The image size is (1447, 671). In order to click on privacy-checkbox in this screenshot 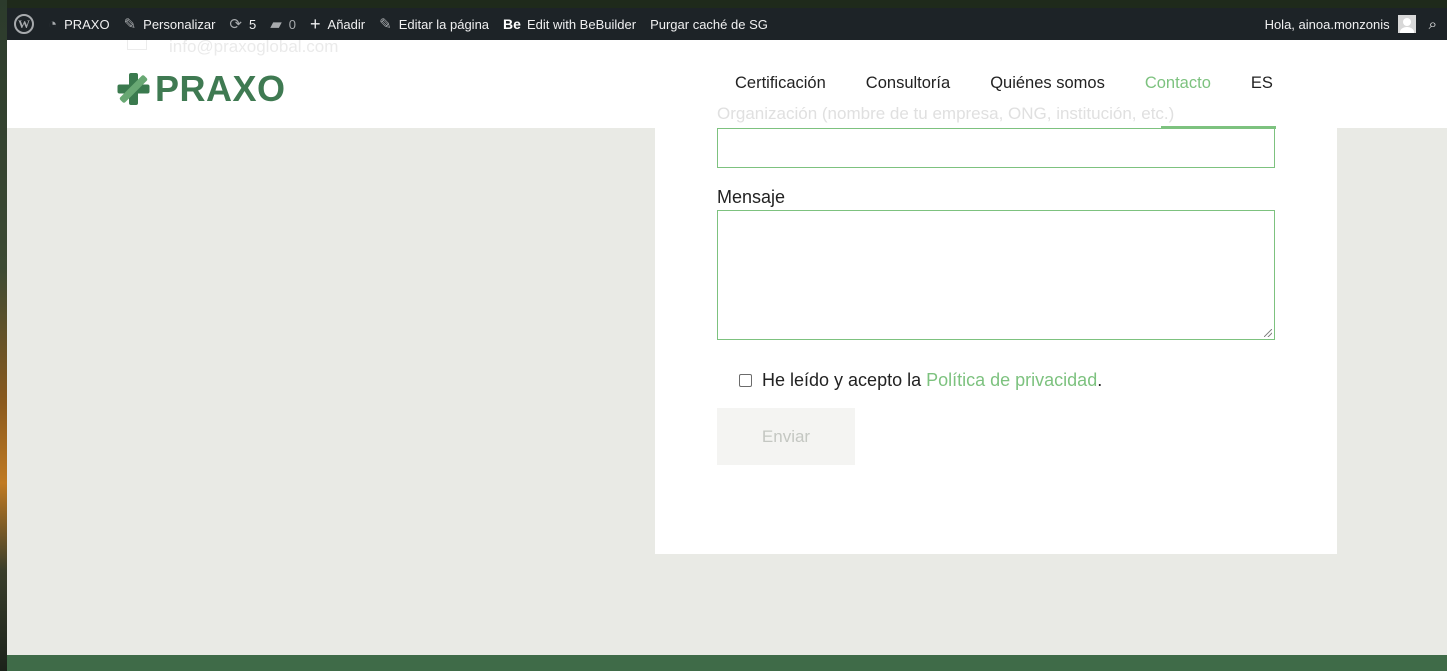, I will do `click(745, 380)`.